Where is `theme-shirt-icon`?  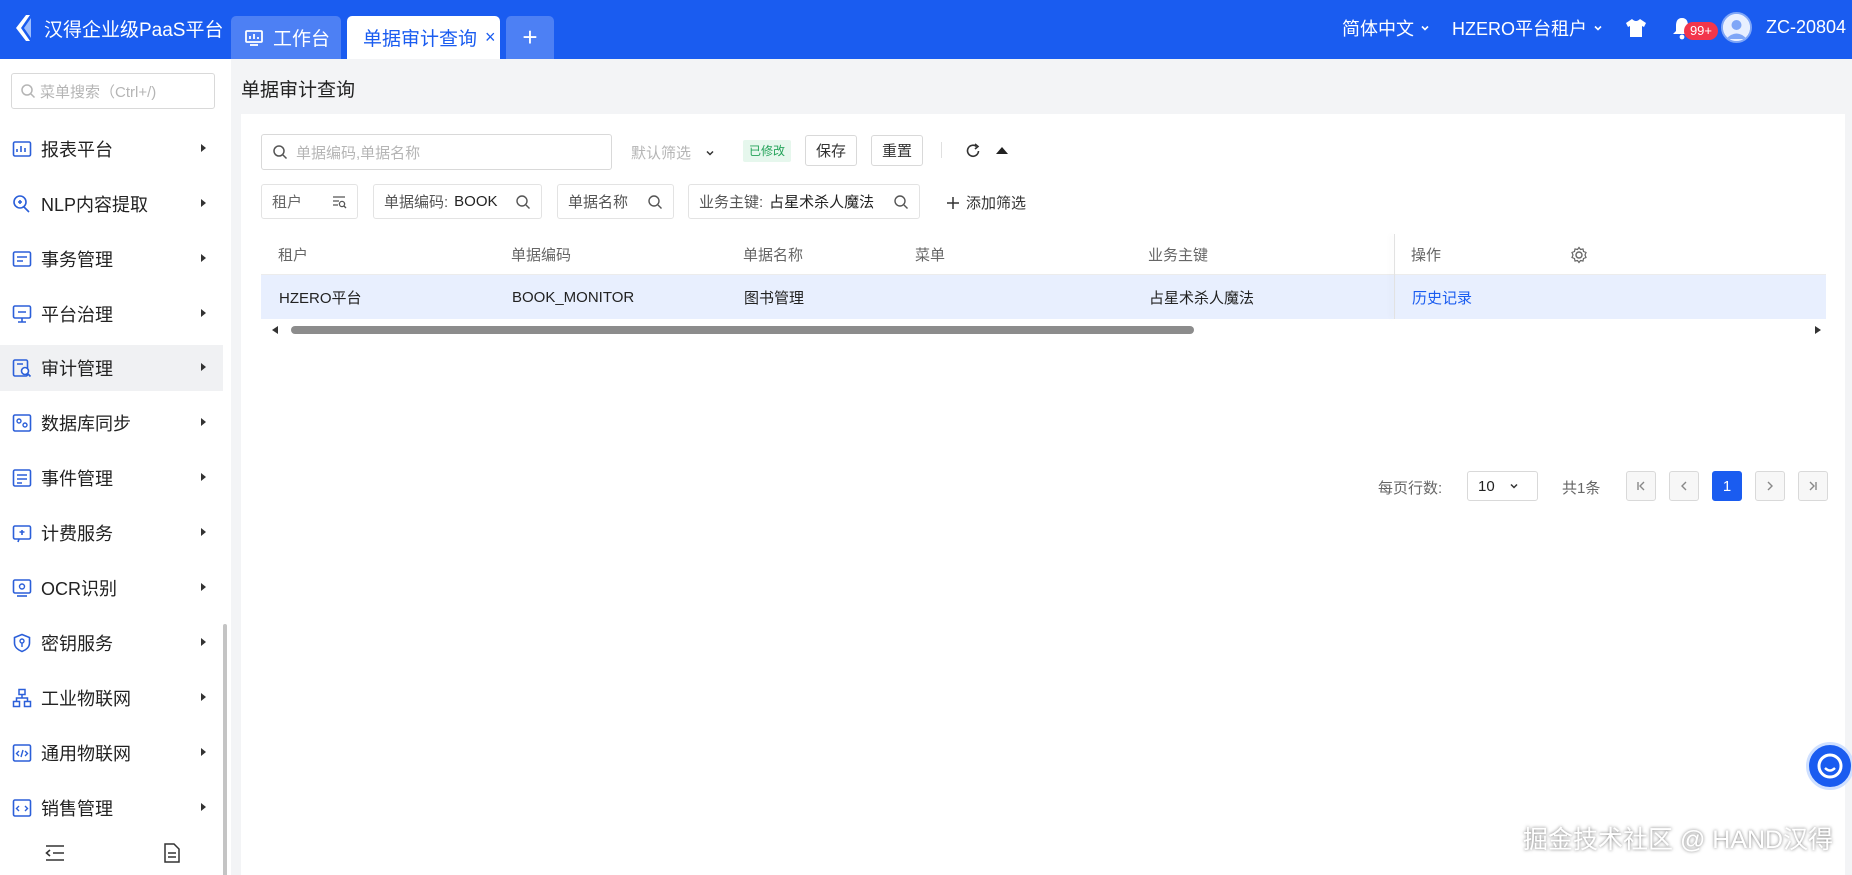 theme-shirt-icon is located at coordinates (1636, 28).